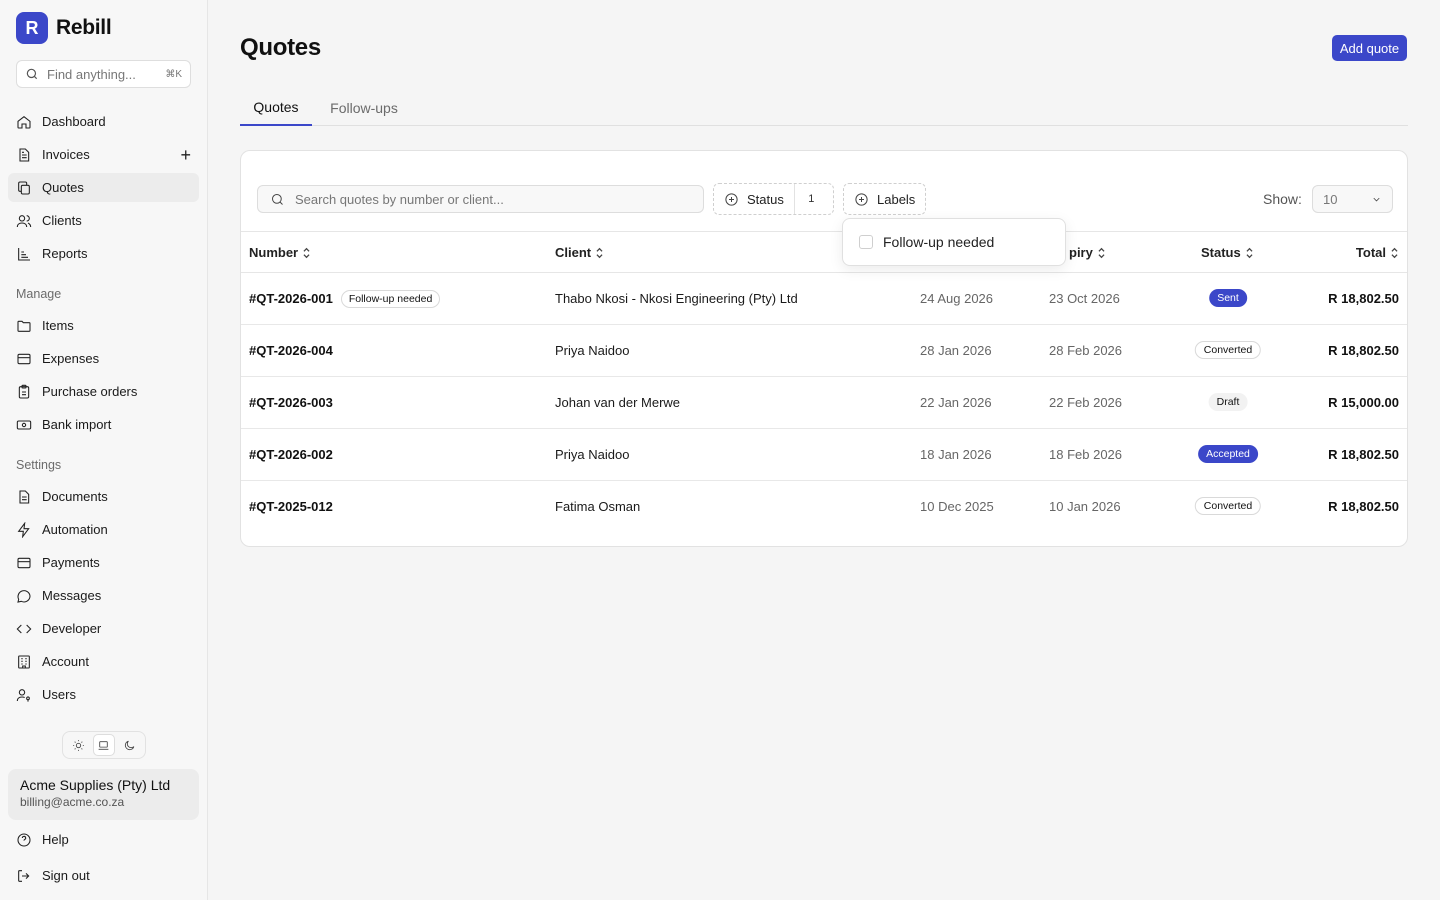 The height and width of the screenshot is (900, 1440). Describe the element at coordinates (1228, 298) in the screenshot. I see `status-badge: Sent` at that location.